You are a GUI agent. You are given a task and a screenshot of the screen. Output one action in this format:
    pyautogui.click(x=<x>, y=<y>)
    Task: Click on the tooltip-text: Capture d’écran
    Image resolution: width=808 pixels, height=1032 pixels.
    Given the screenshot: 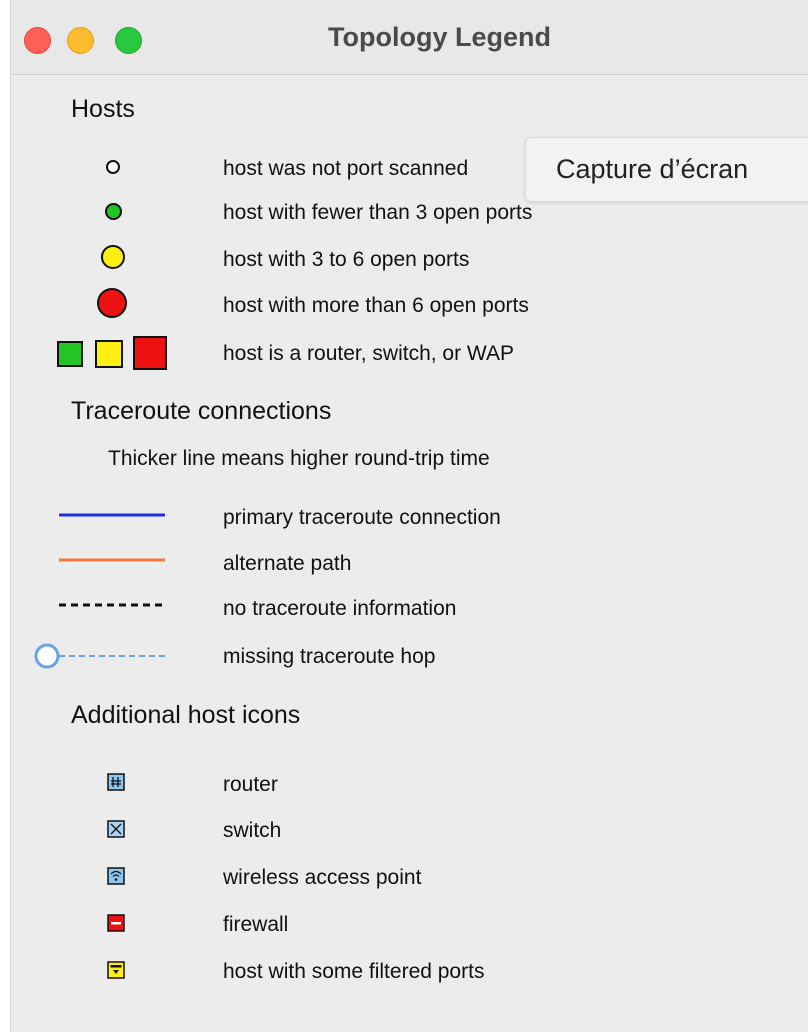 What is the action you would take?
    pyautogui.click(x=652, y=169)
    